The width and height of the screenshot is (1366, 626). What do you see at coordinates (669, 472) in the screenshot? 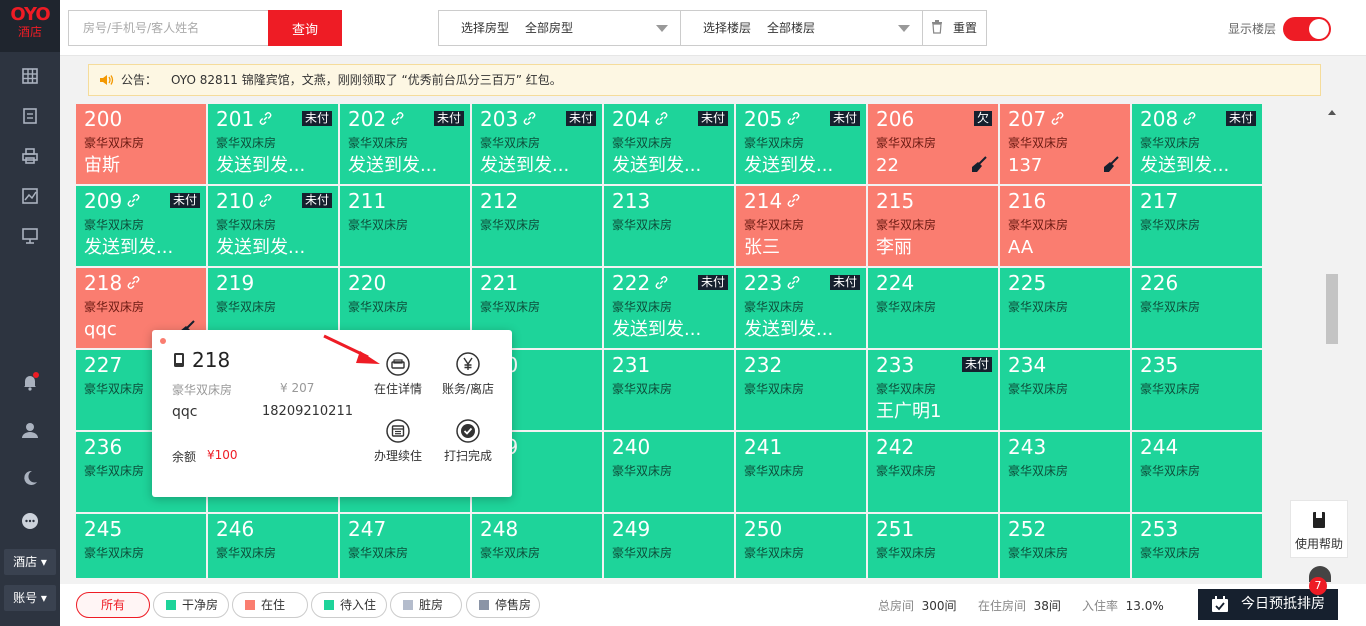
I see `room-tile: 240 豪华双床房` at bounding box center [669, 472].